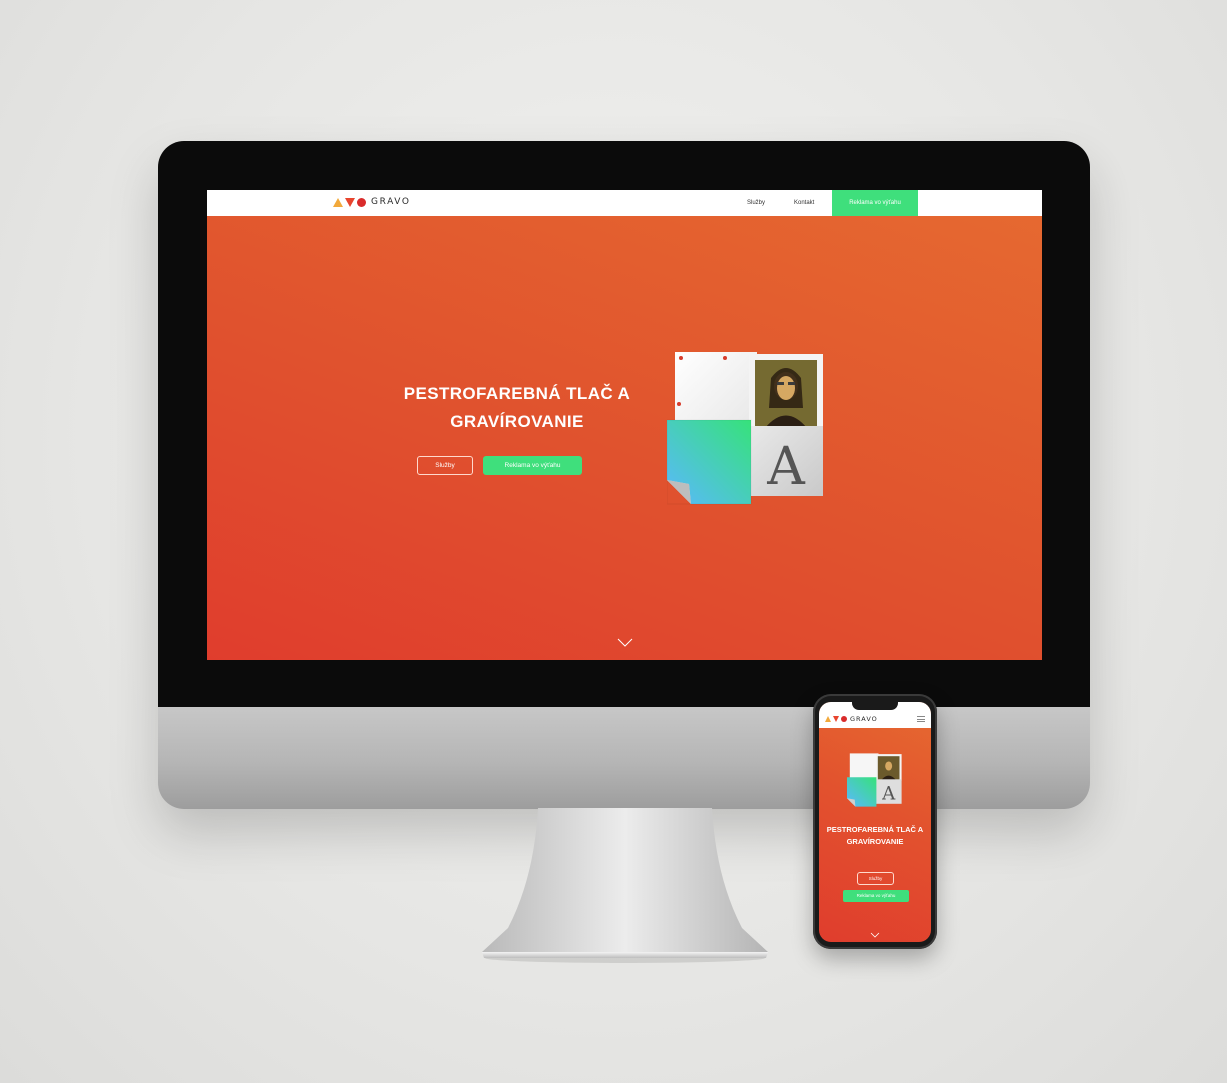 This screenshot has width=1227, height=1083. I want to click on hamburger-menu-icon, so click(921, 719).